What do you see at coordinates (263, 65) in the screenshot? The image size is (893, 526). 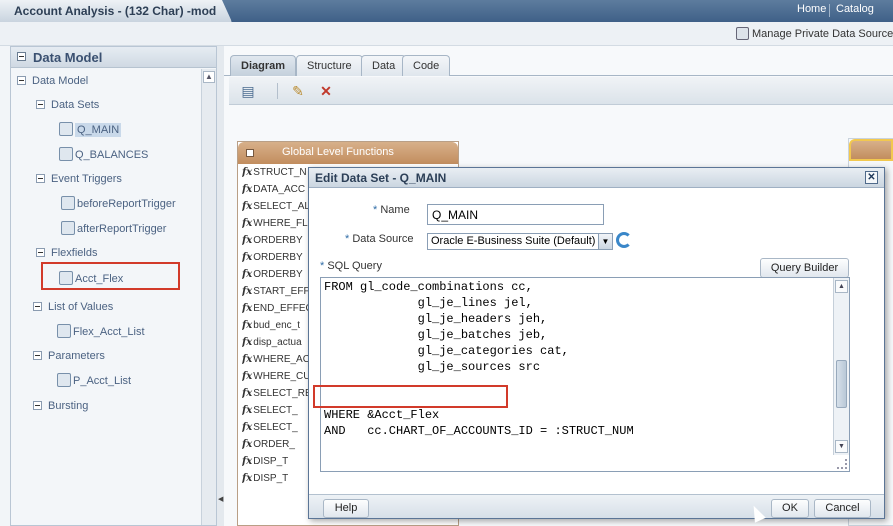 I see `tab-diagram: Diagram` at bounding box center [263, 65].